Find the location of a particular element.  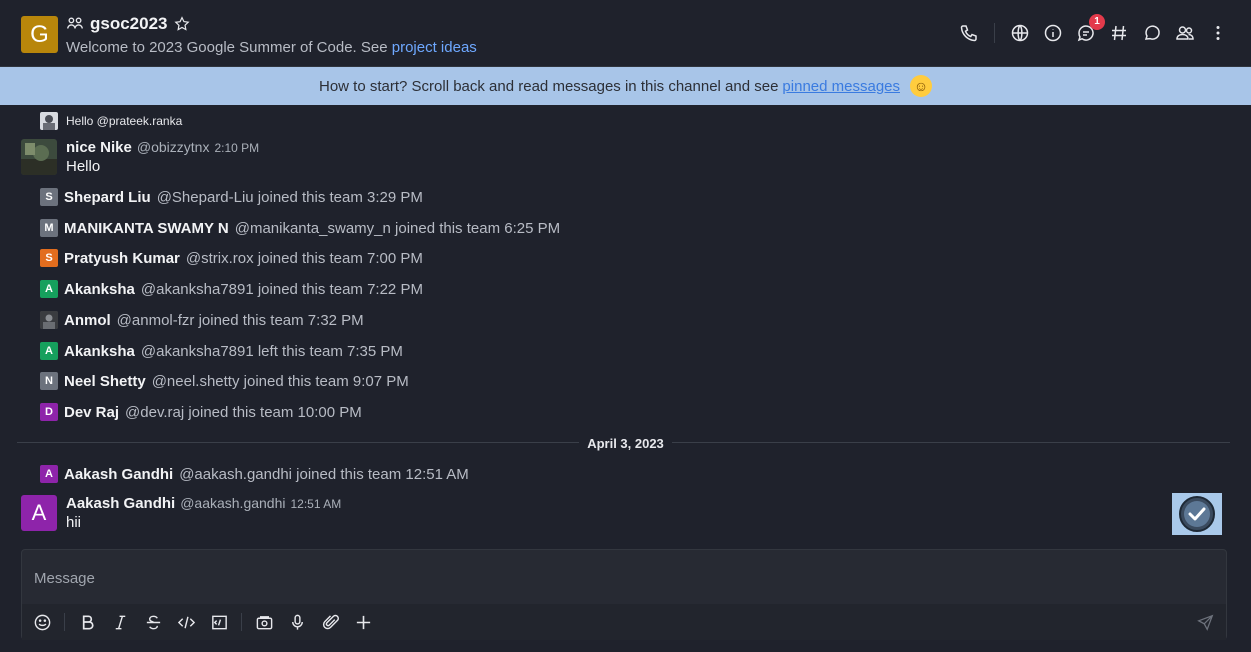

members-icon is located at coordinates (1185, 33).